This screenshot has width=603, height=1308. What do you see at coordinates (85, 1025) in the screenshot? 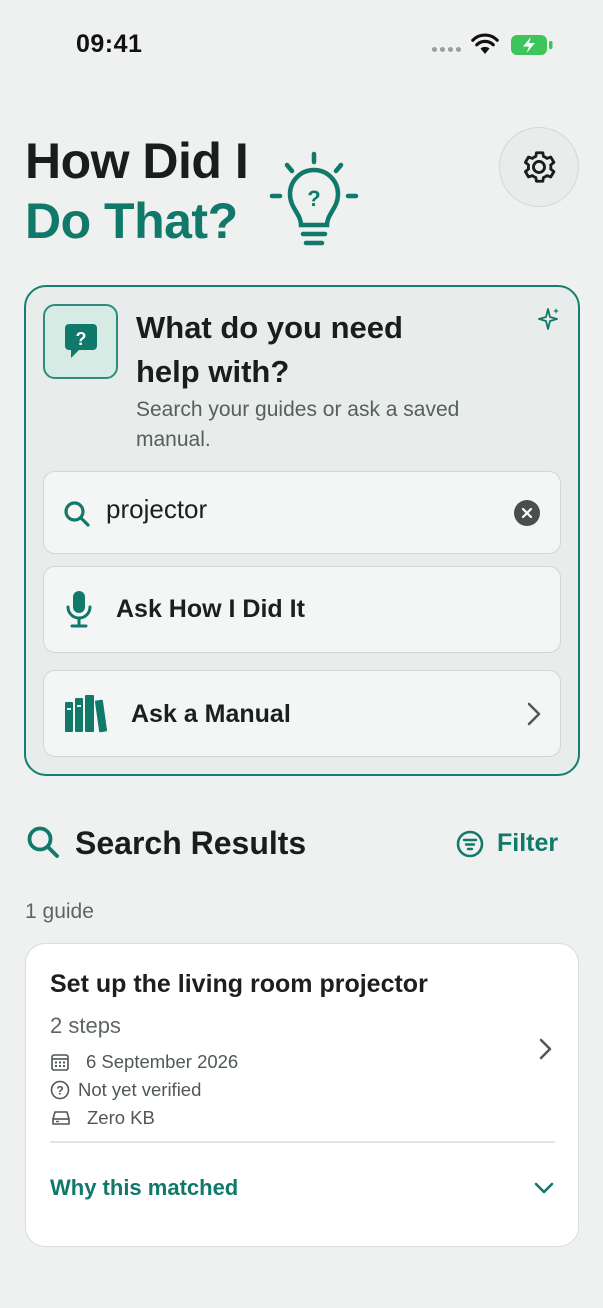
I see `result-steps: 2 steps` at bounding box center [85, 1025].